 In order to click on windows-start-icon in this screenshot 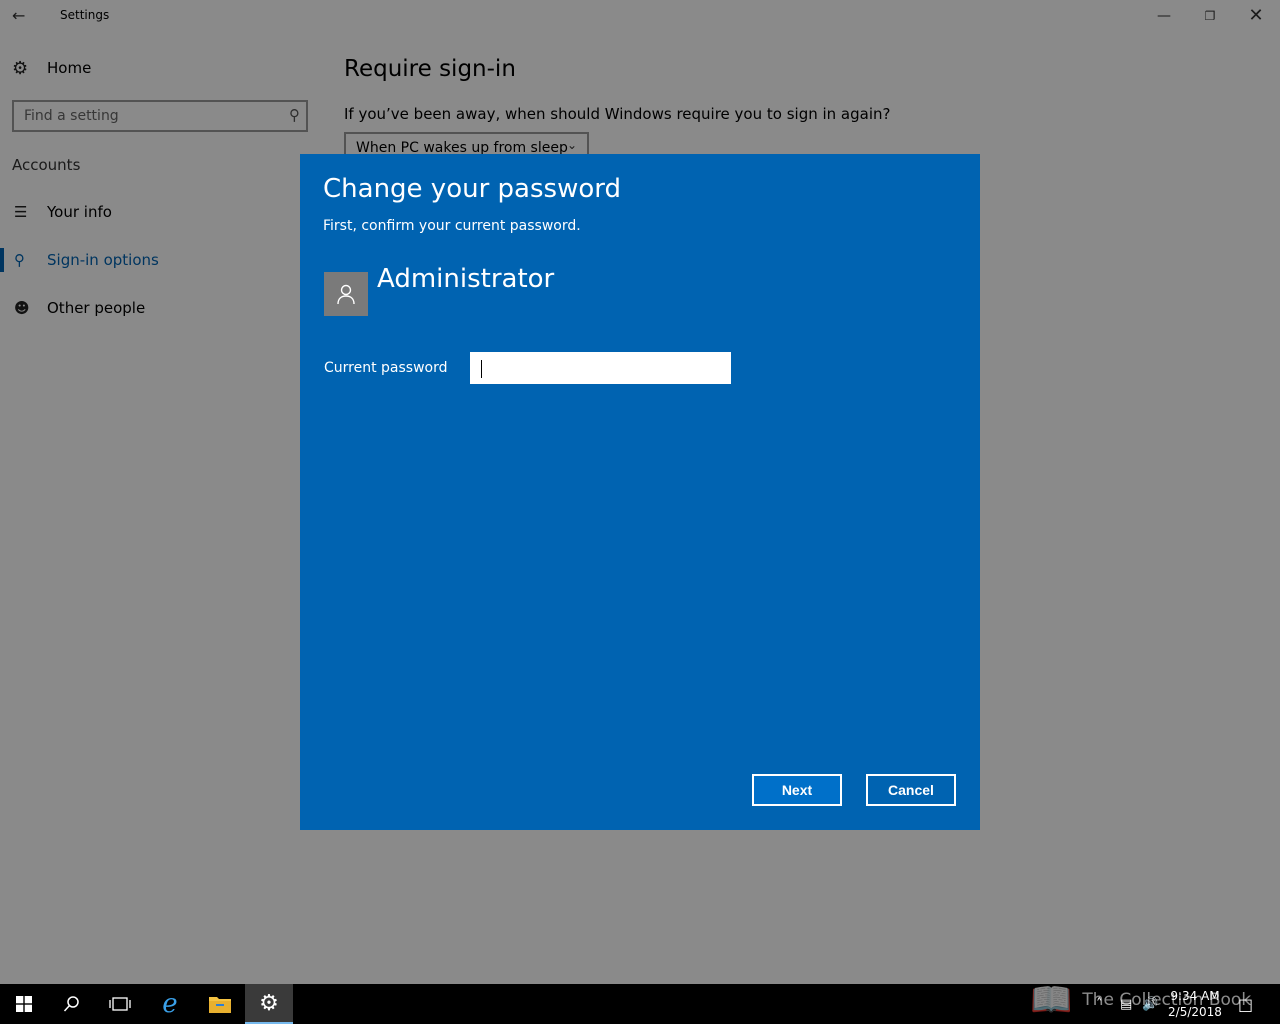, I will do `click(24, 1004)`.